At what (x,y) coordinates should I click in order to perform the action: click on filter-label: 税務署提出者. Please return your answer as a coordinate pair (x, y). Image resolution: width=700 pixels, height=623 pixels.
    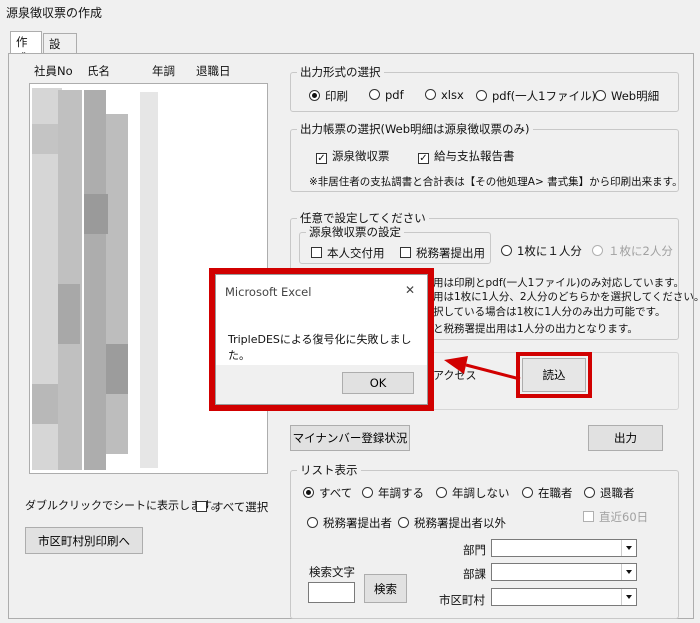
    Looking at the image, I should click on (357, 523).